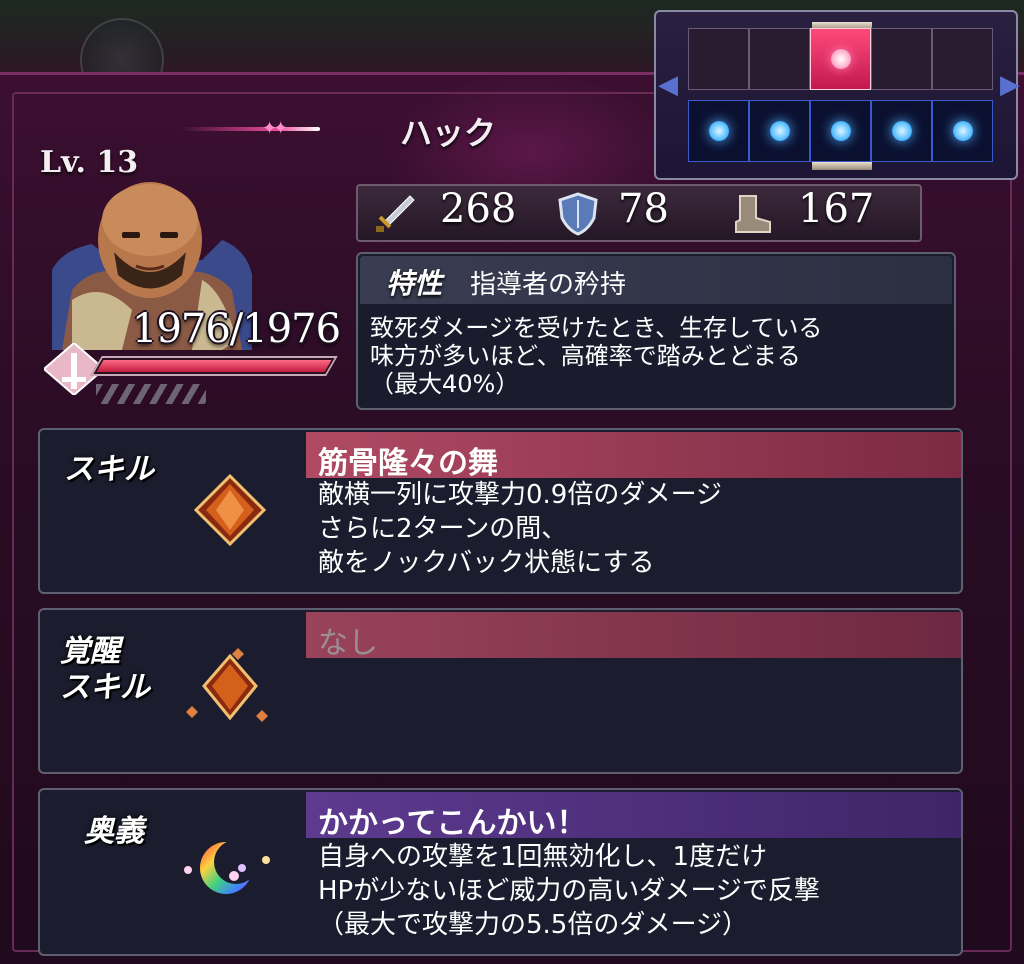  I want to click on title-decoration, so click(250, 129).